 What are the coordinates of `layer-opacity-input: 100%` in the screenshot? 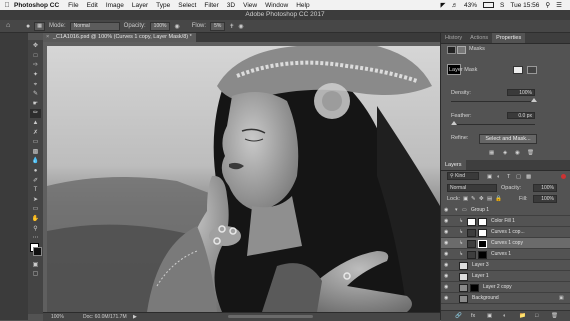 It's located at (545, 188).